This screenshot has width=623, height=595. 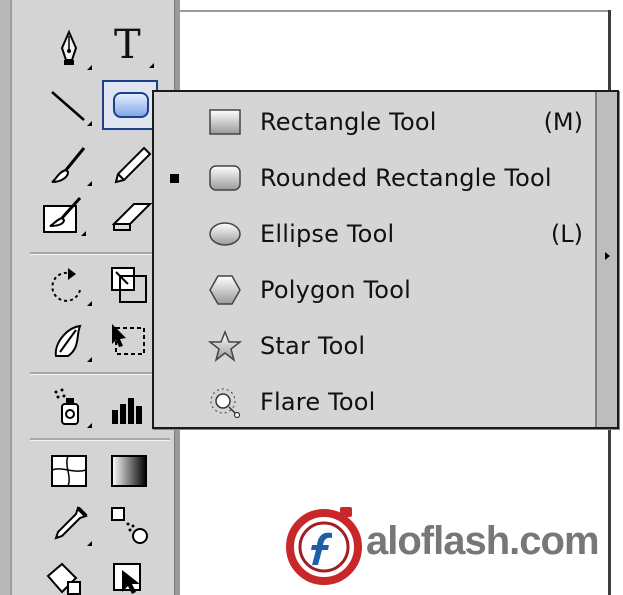 I want to click on live-paint-bucket-icon, so click(x=63, y=575).